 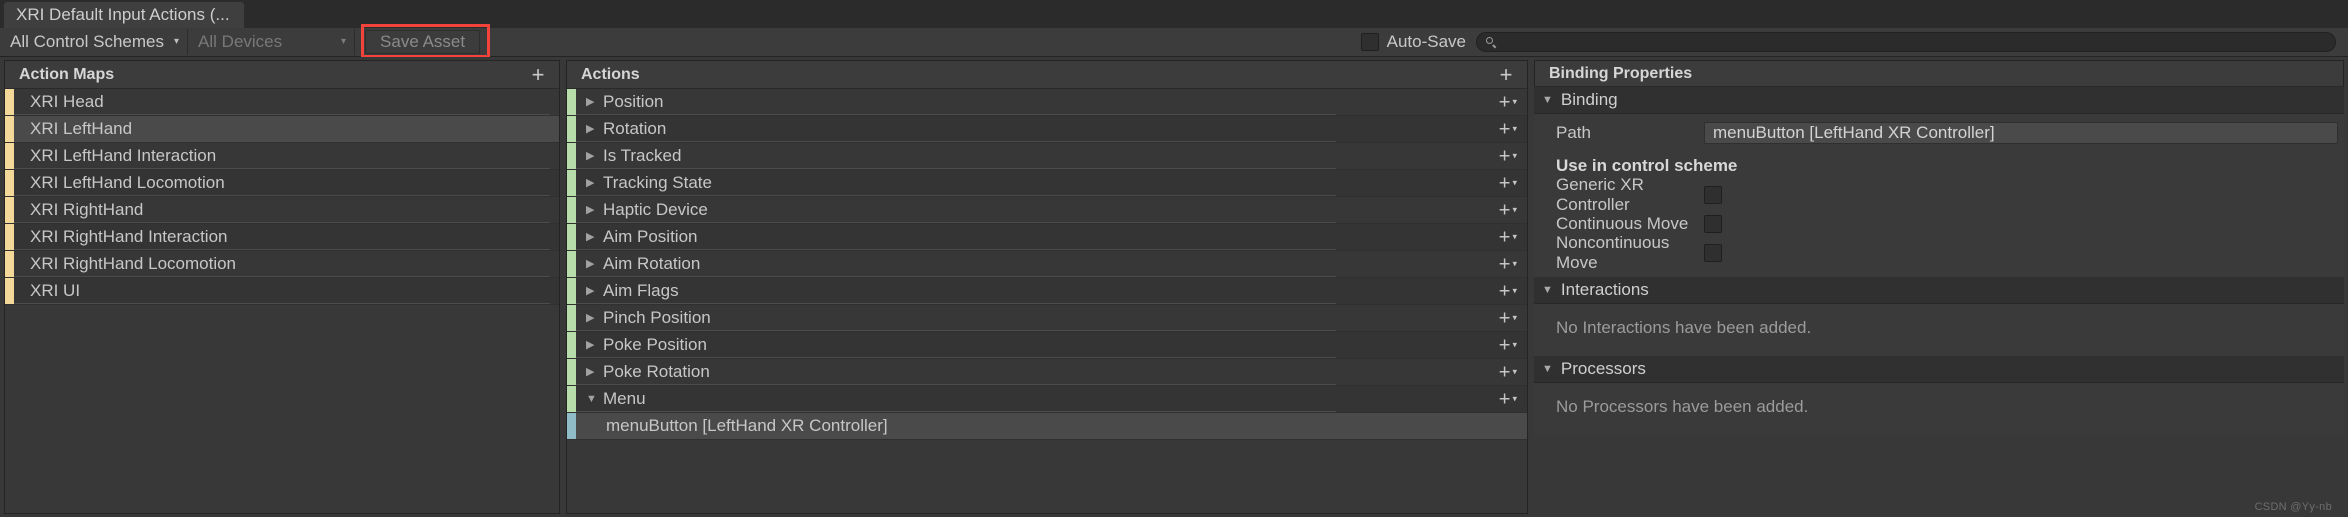 I want to click on control-schemes-dropdown: All Control Schemes ▾, so click(x=94, y=42).